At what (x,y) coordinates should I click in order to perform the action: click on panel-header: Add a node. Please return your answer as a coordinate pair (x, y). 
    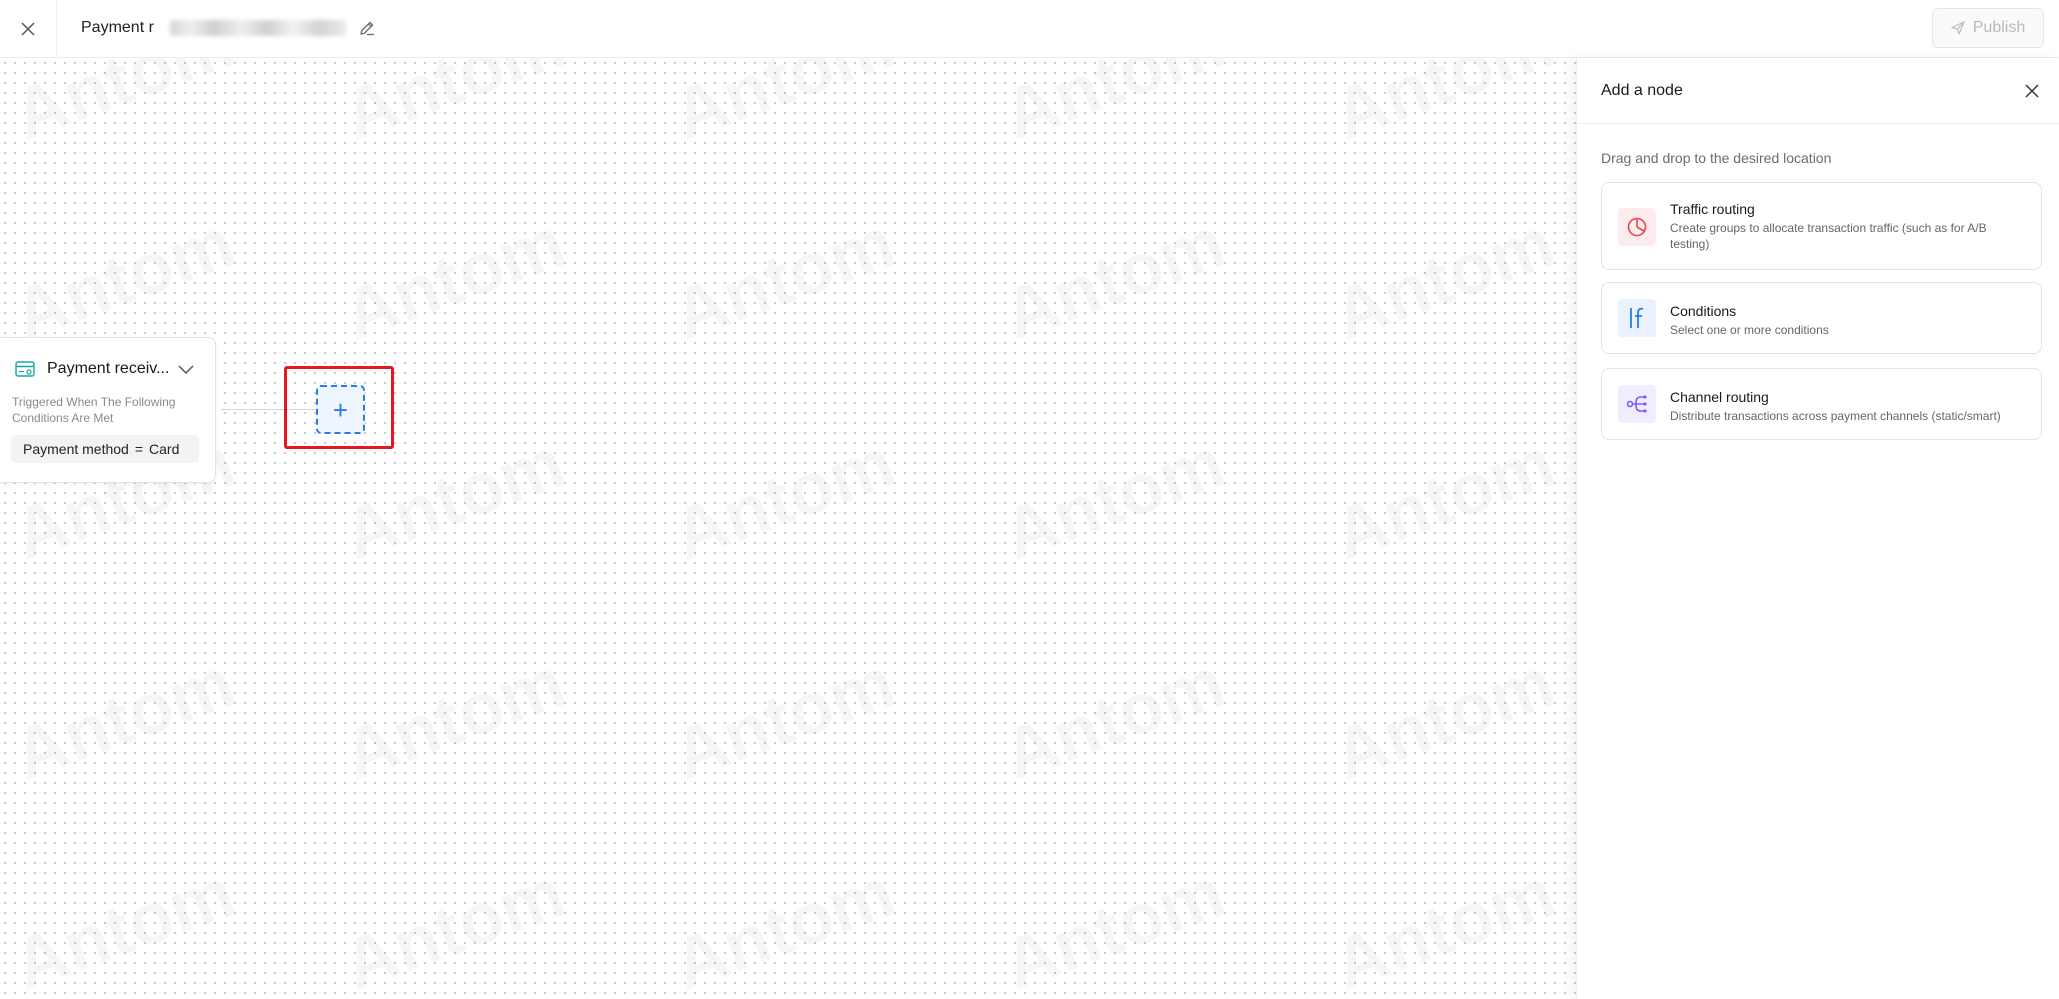
    Looking at the image, I should click on (1818, 91).